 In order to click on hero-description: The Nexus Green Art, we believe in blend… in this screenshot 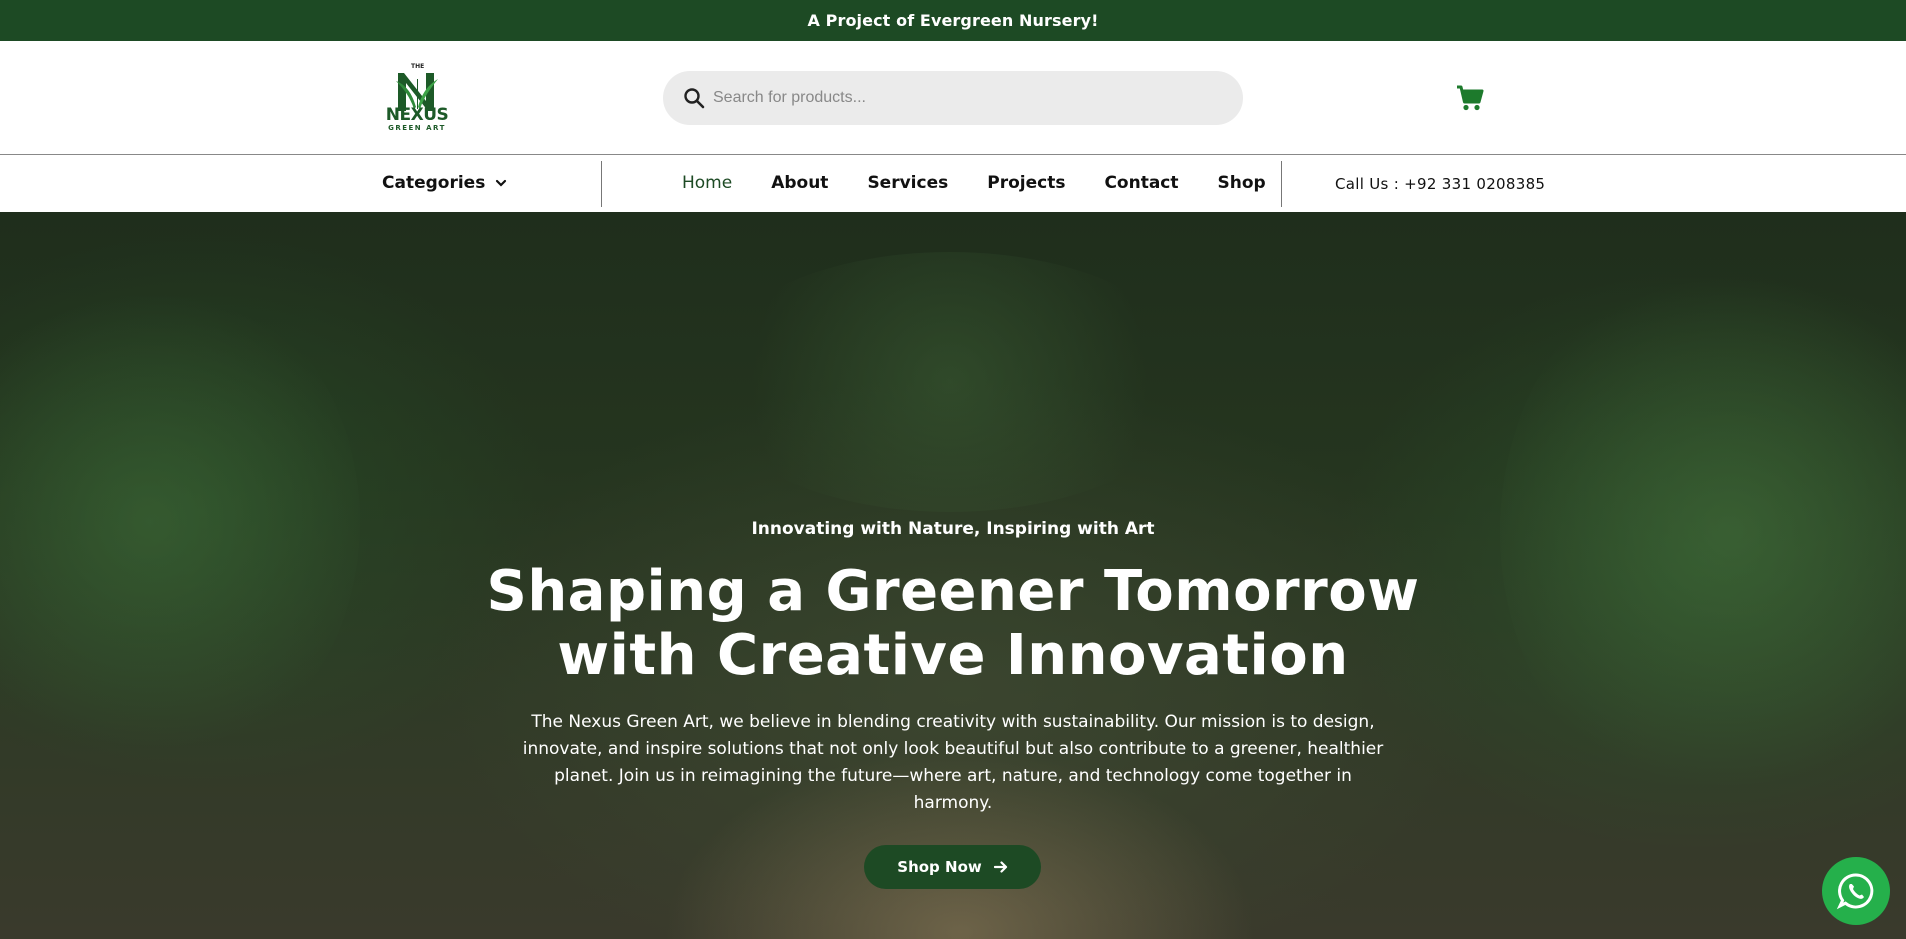, I will do `click(953, 762)`.